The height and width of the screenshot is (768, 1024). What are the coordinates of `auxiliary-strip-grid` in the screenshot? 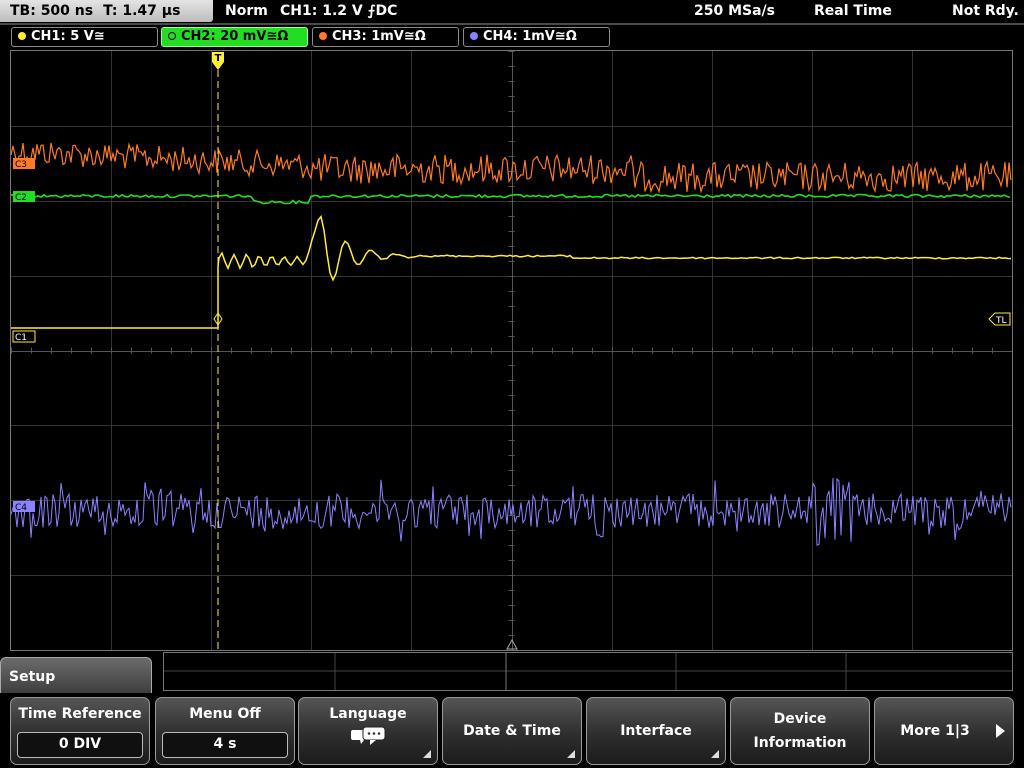 It's located at (588, 671).